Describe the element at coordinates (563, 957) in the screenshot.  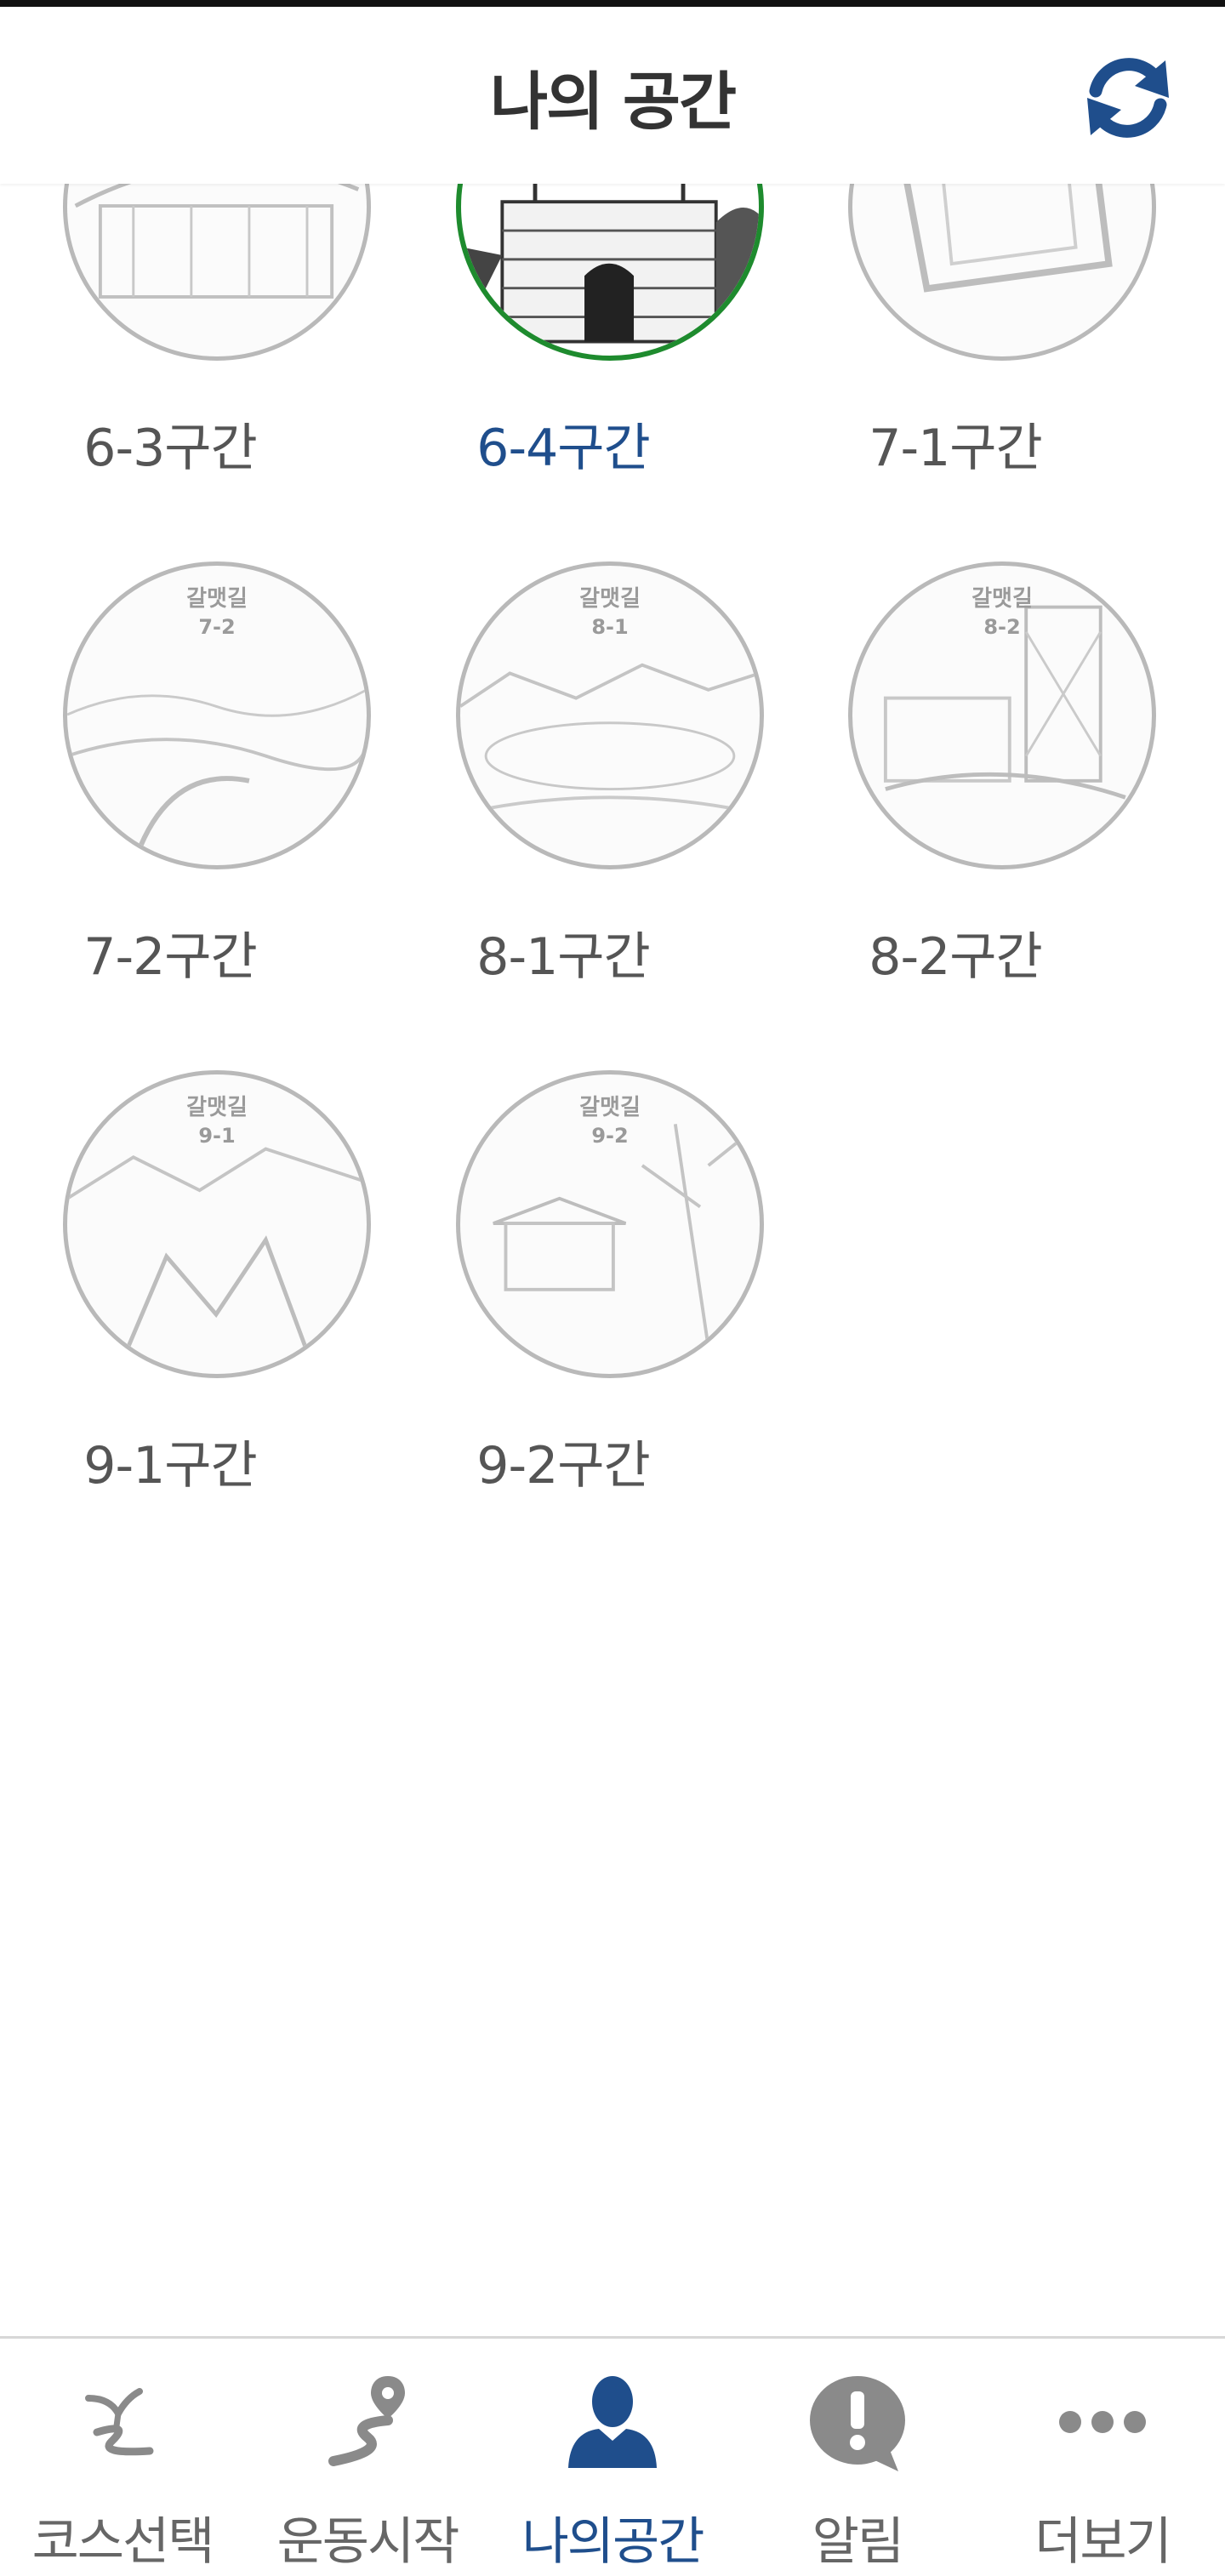
I see `section-label: 8-1구간` at that location.